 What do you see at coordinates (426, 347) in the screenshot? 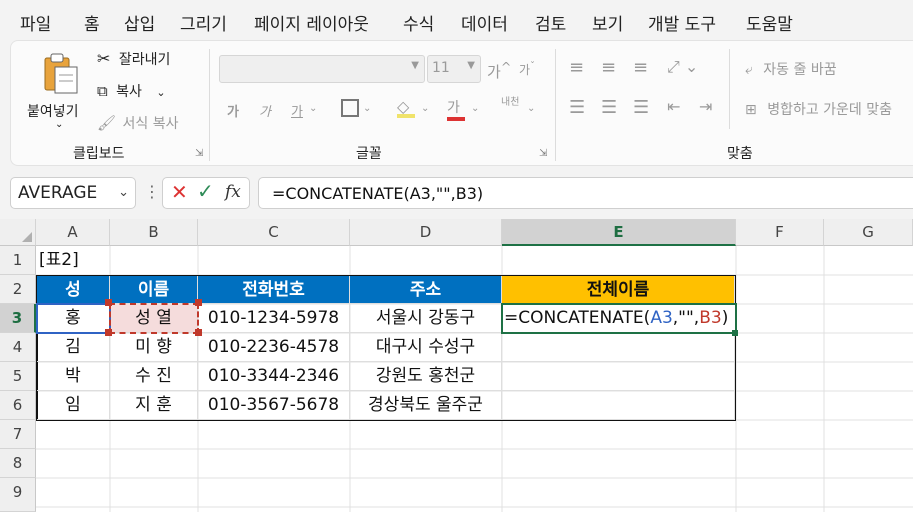
I see `cell-d4: 대구시 수성구` at bounding box center [426, 347].